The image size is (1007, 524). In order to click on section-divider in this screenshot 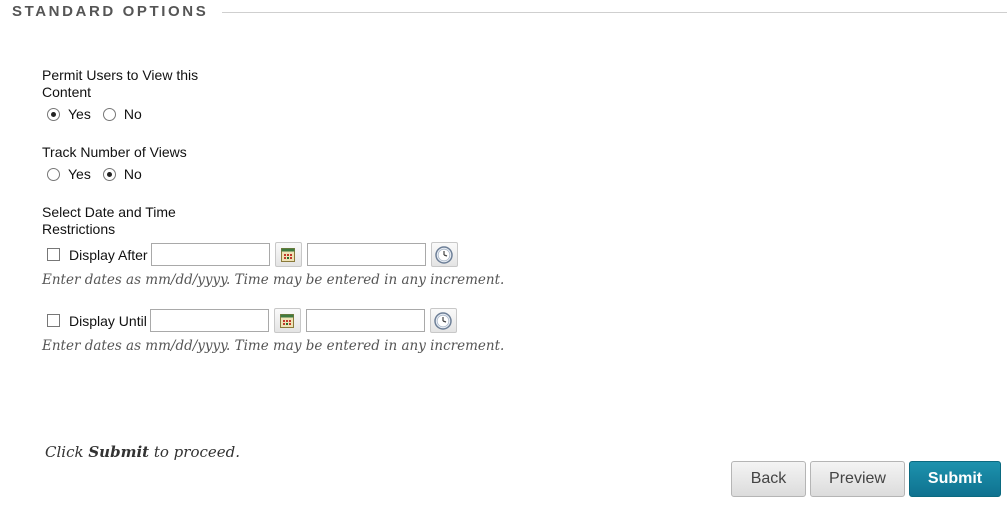, I will do `click(614, 12)`.